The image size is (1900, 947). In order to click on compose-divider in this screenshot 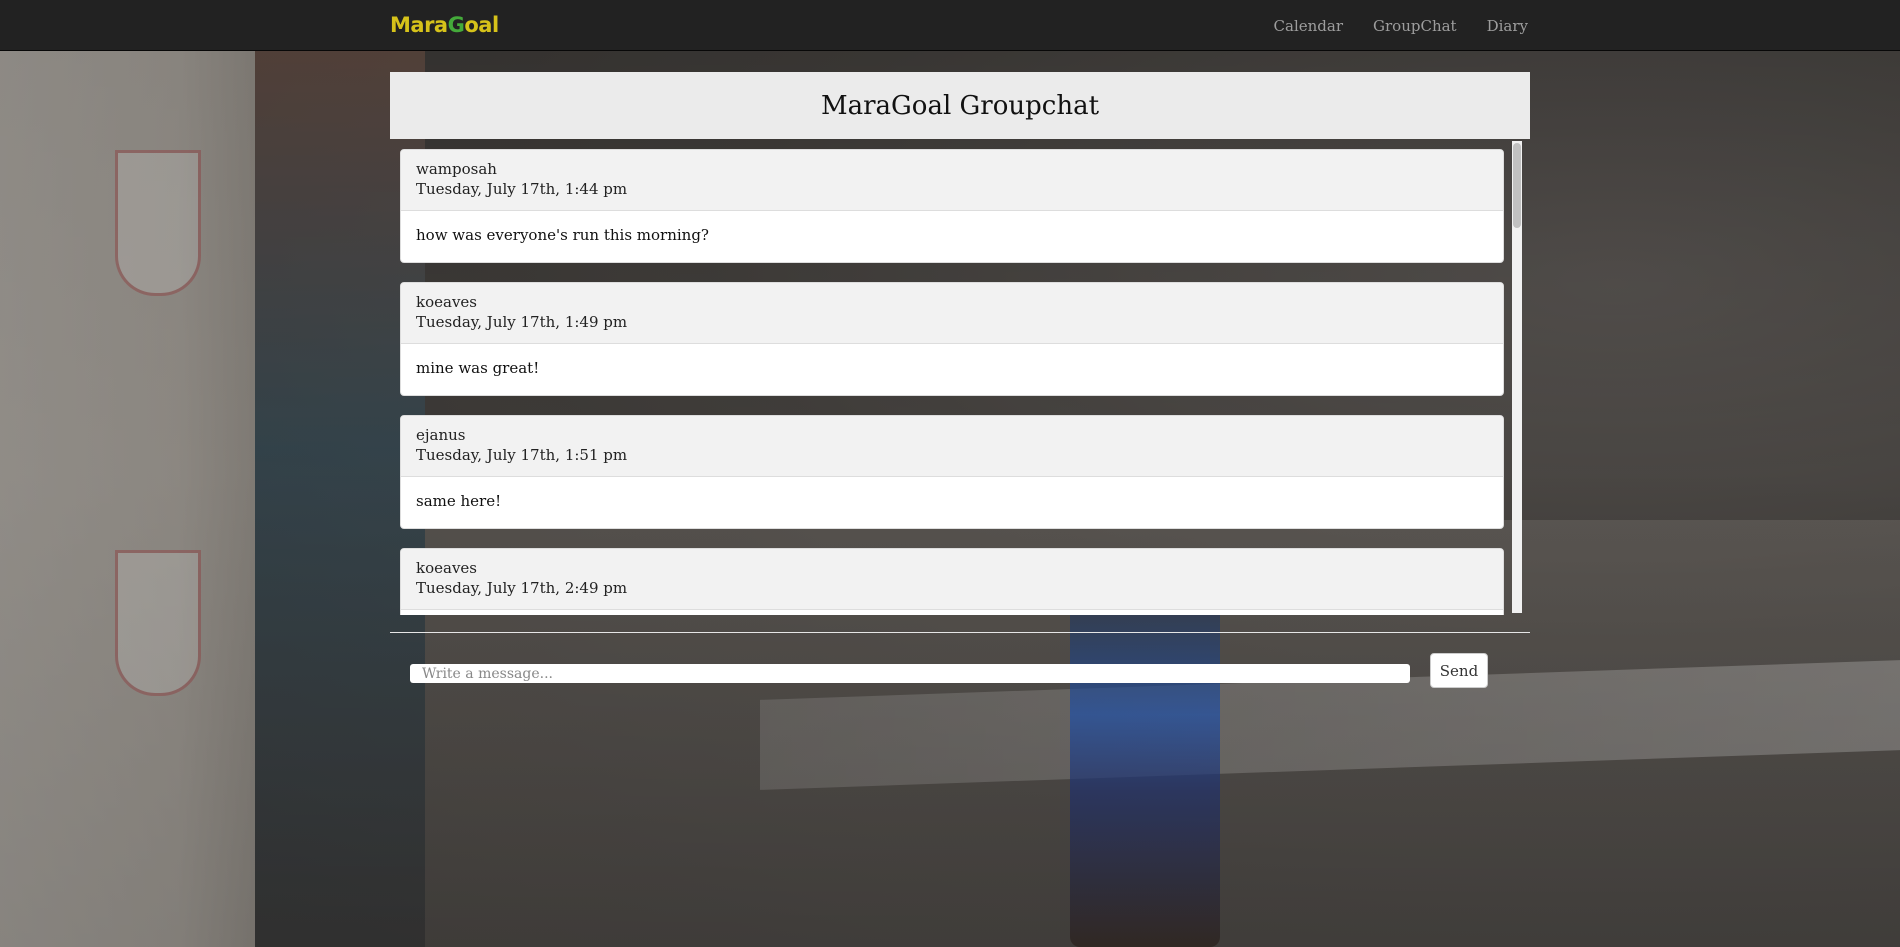, I will do `click(960, 632)`.